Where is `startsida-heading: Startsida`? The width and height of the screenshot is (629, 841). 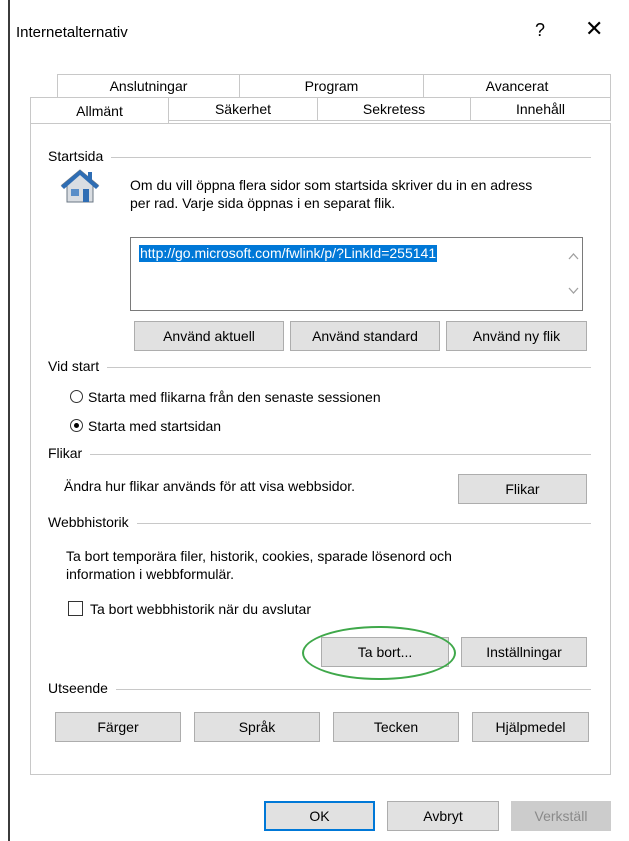 startsida-heading: Startsida is located at coordinates (80, 156).